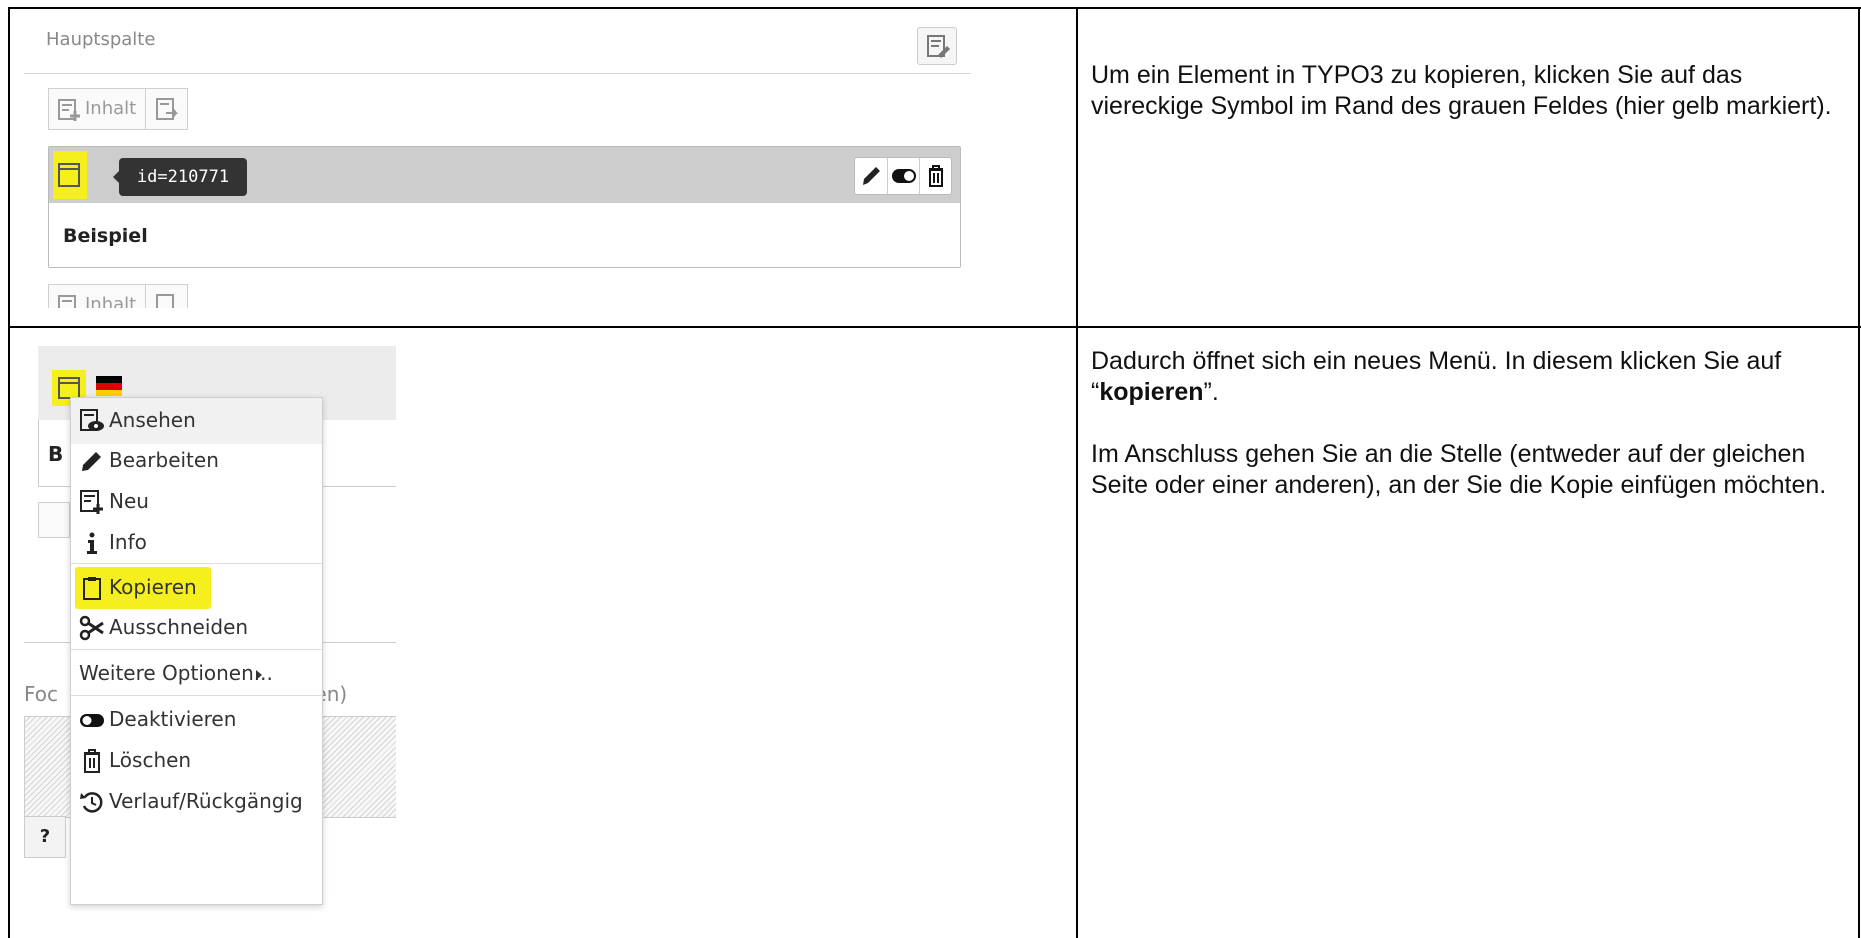  Describe the element at coordinates (109, 386) in the screenshot. I see `german-flag-icon` at that location.